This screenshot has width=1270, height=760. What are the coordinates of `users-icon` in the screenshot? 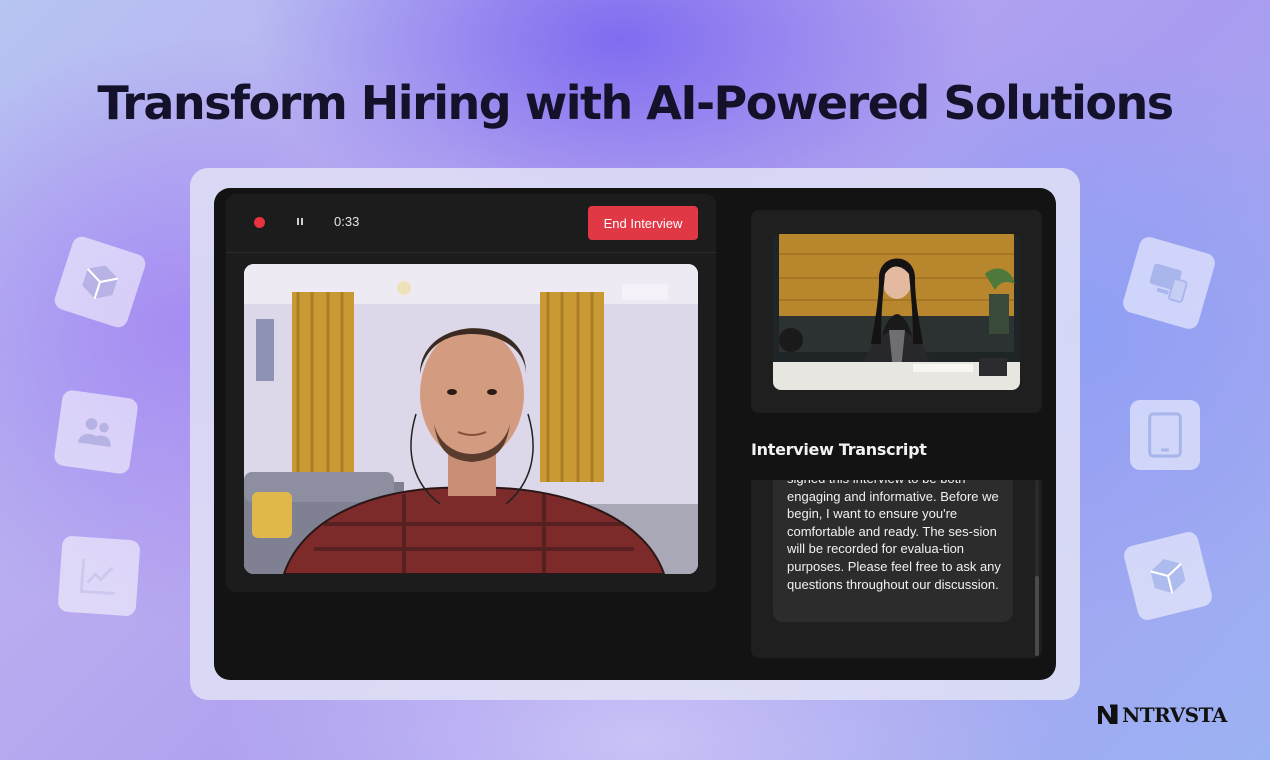 It's located at (96, 432).